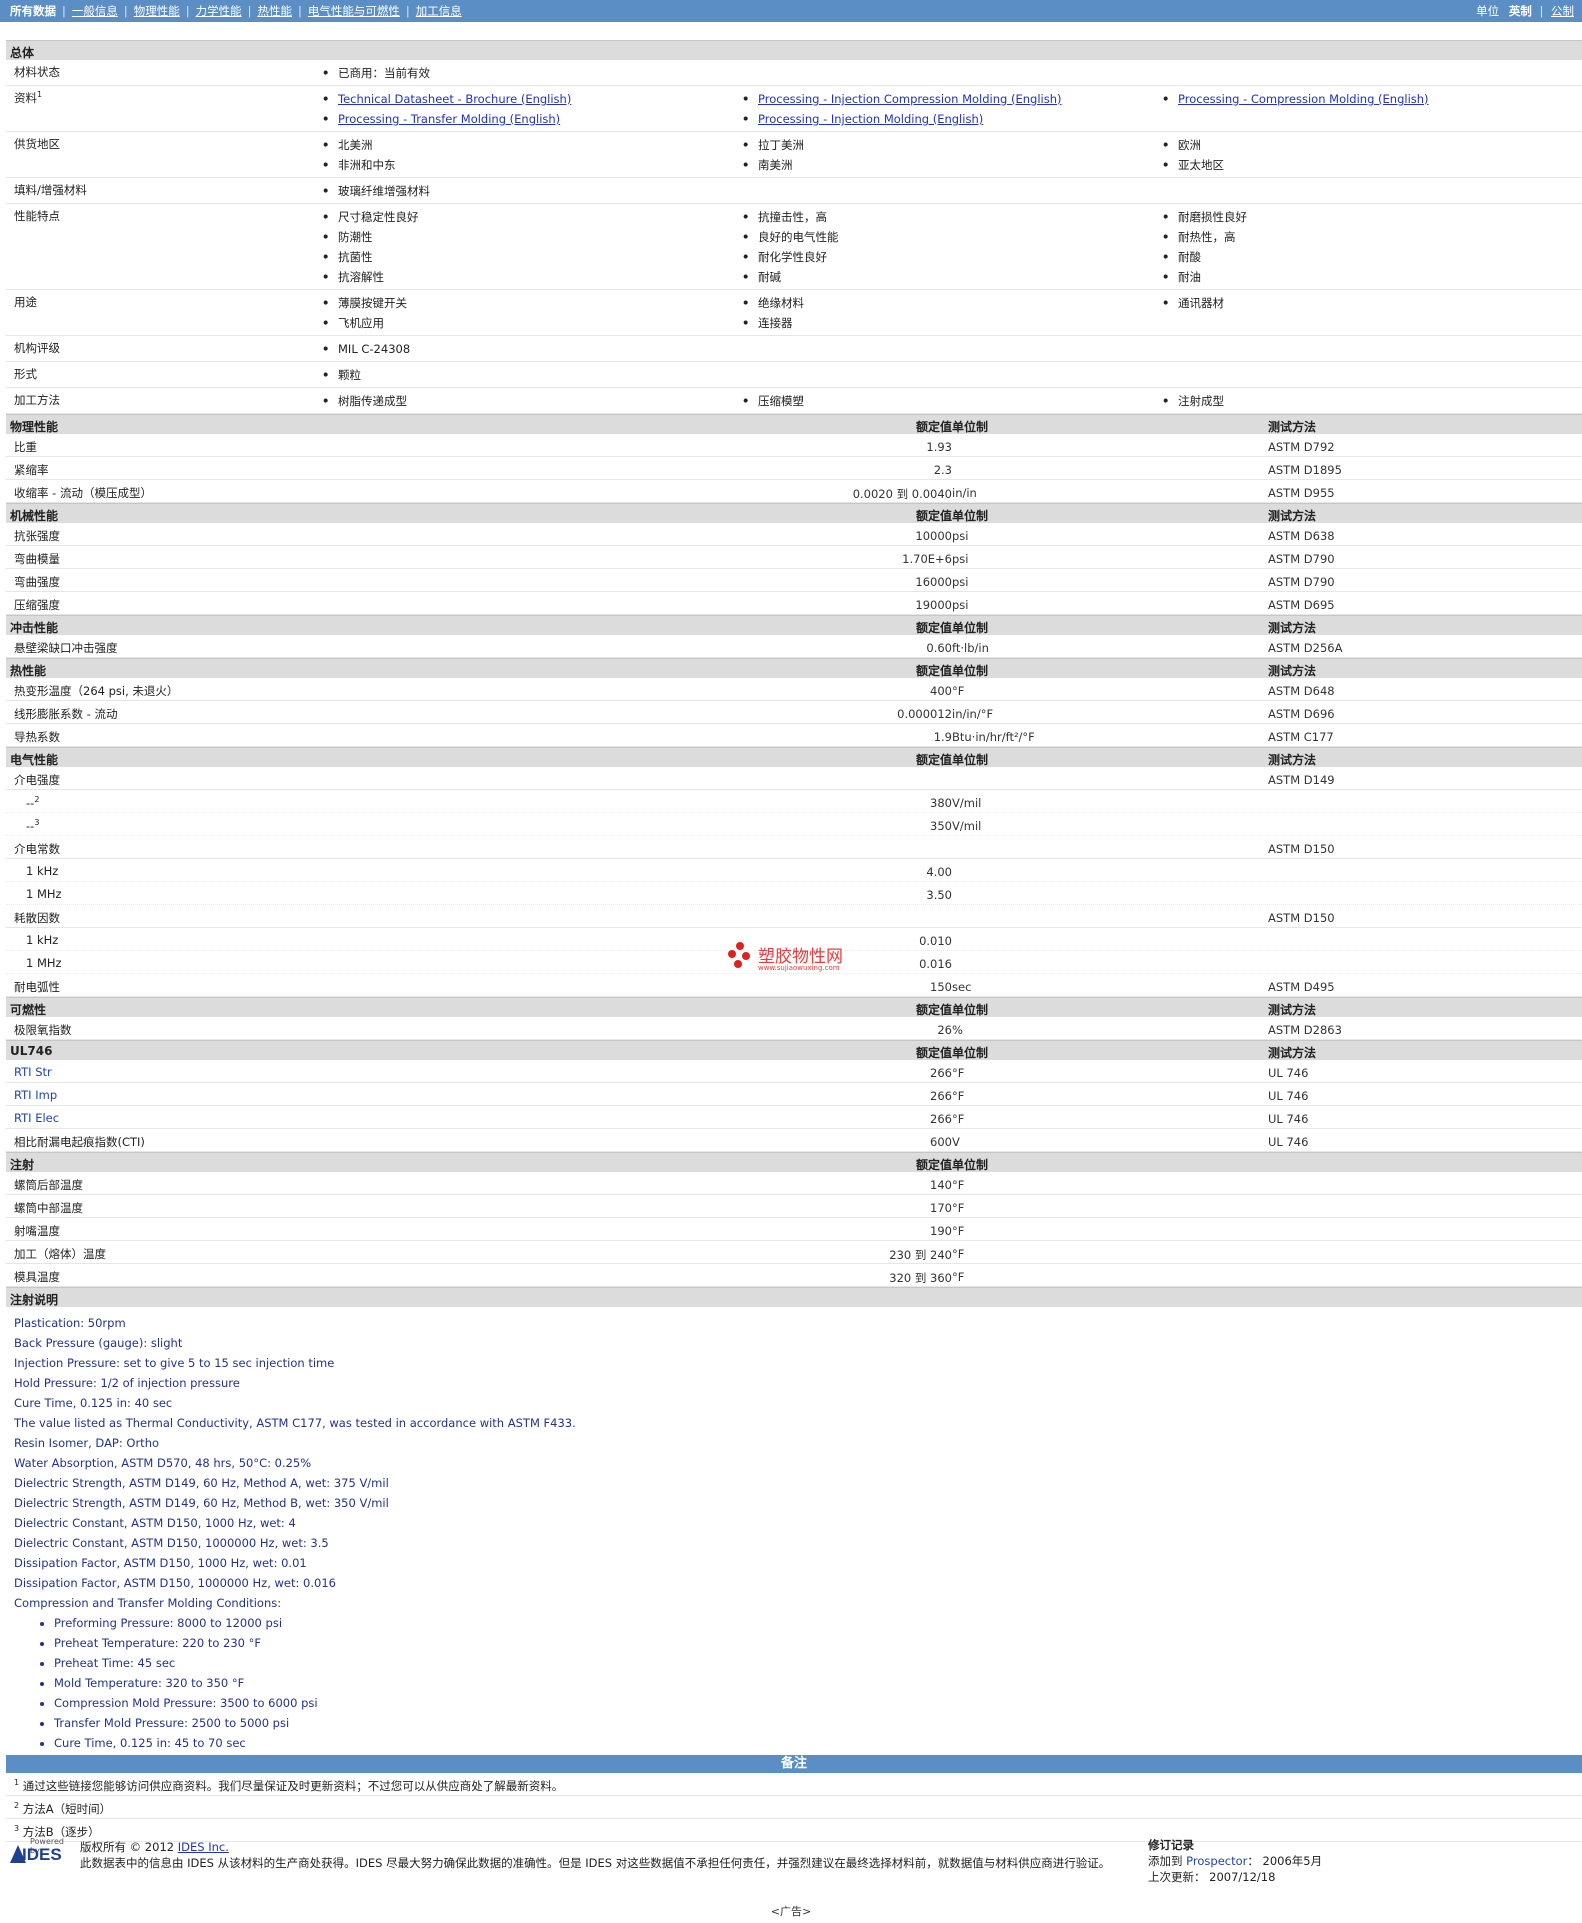  I want to click on section-title: 注射说明, so click(34, 1300).